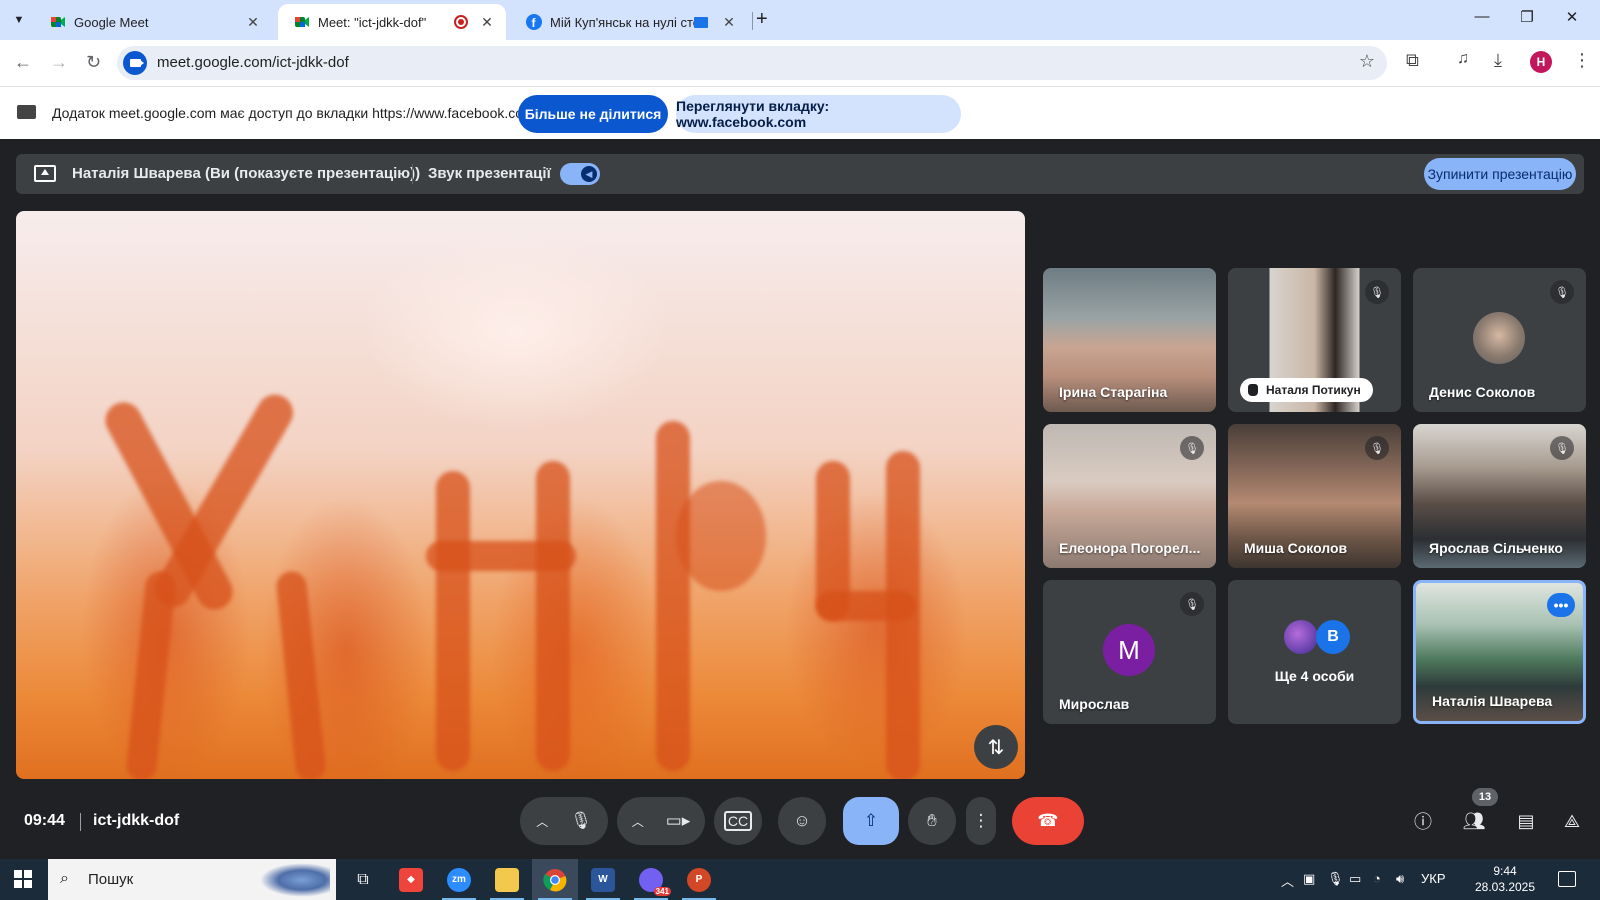 The width and height of the screenshot is (1600, 900). What do you see at coordinates (58, 22) in the screenshot?
I see `google-meet-favicon-icon` at bounding box center [58, 22].